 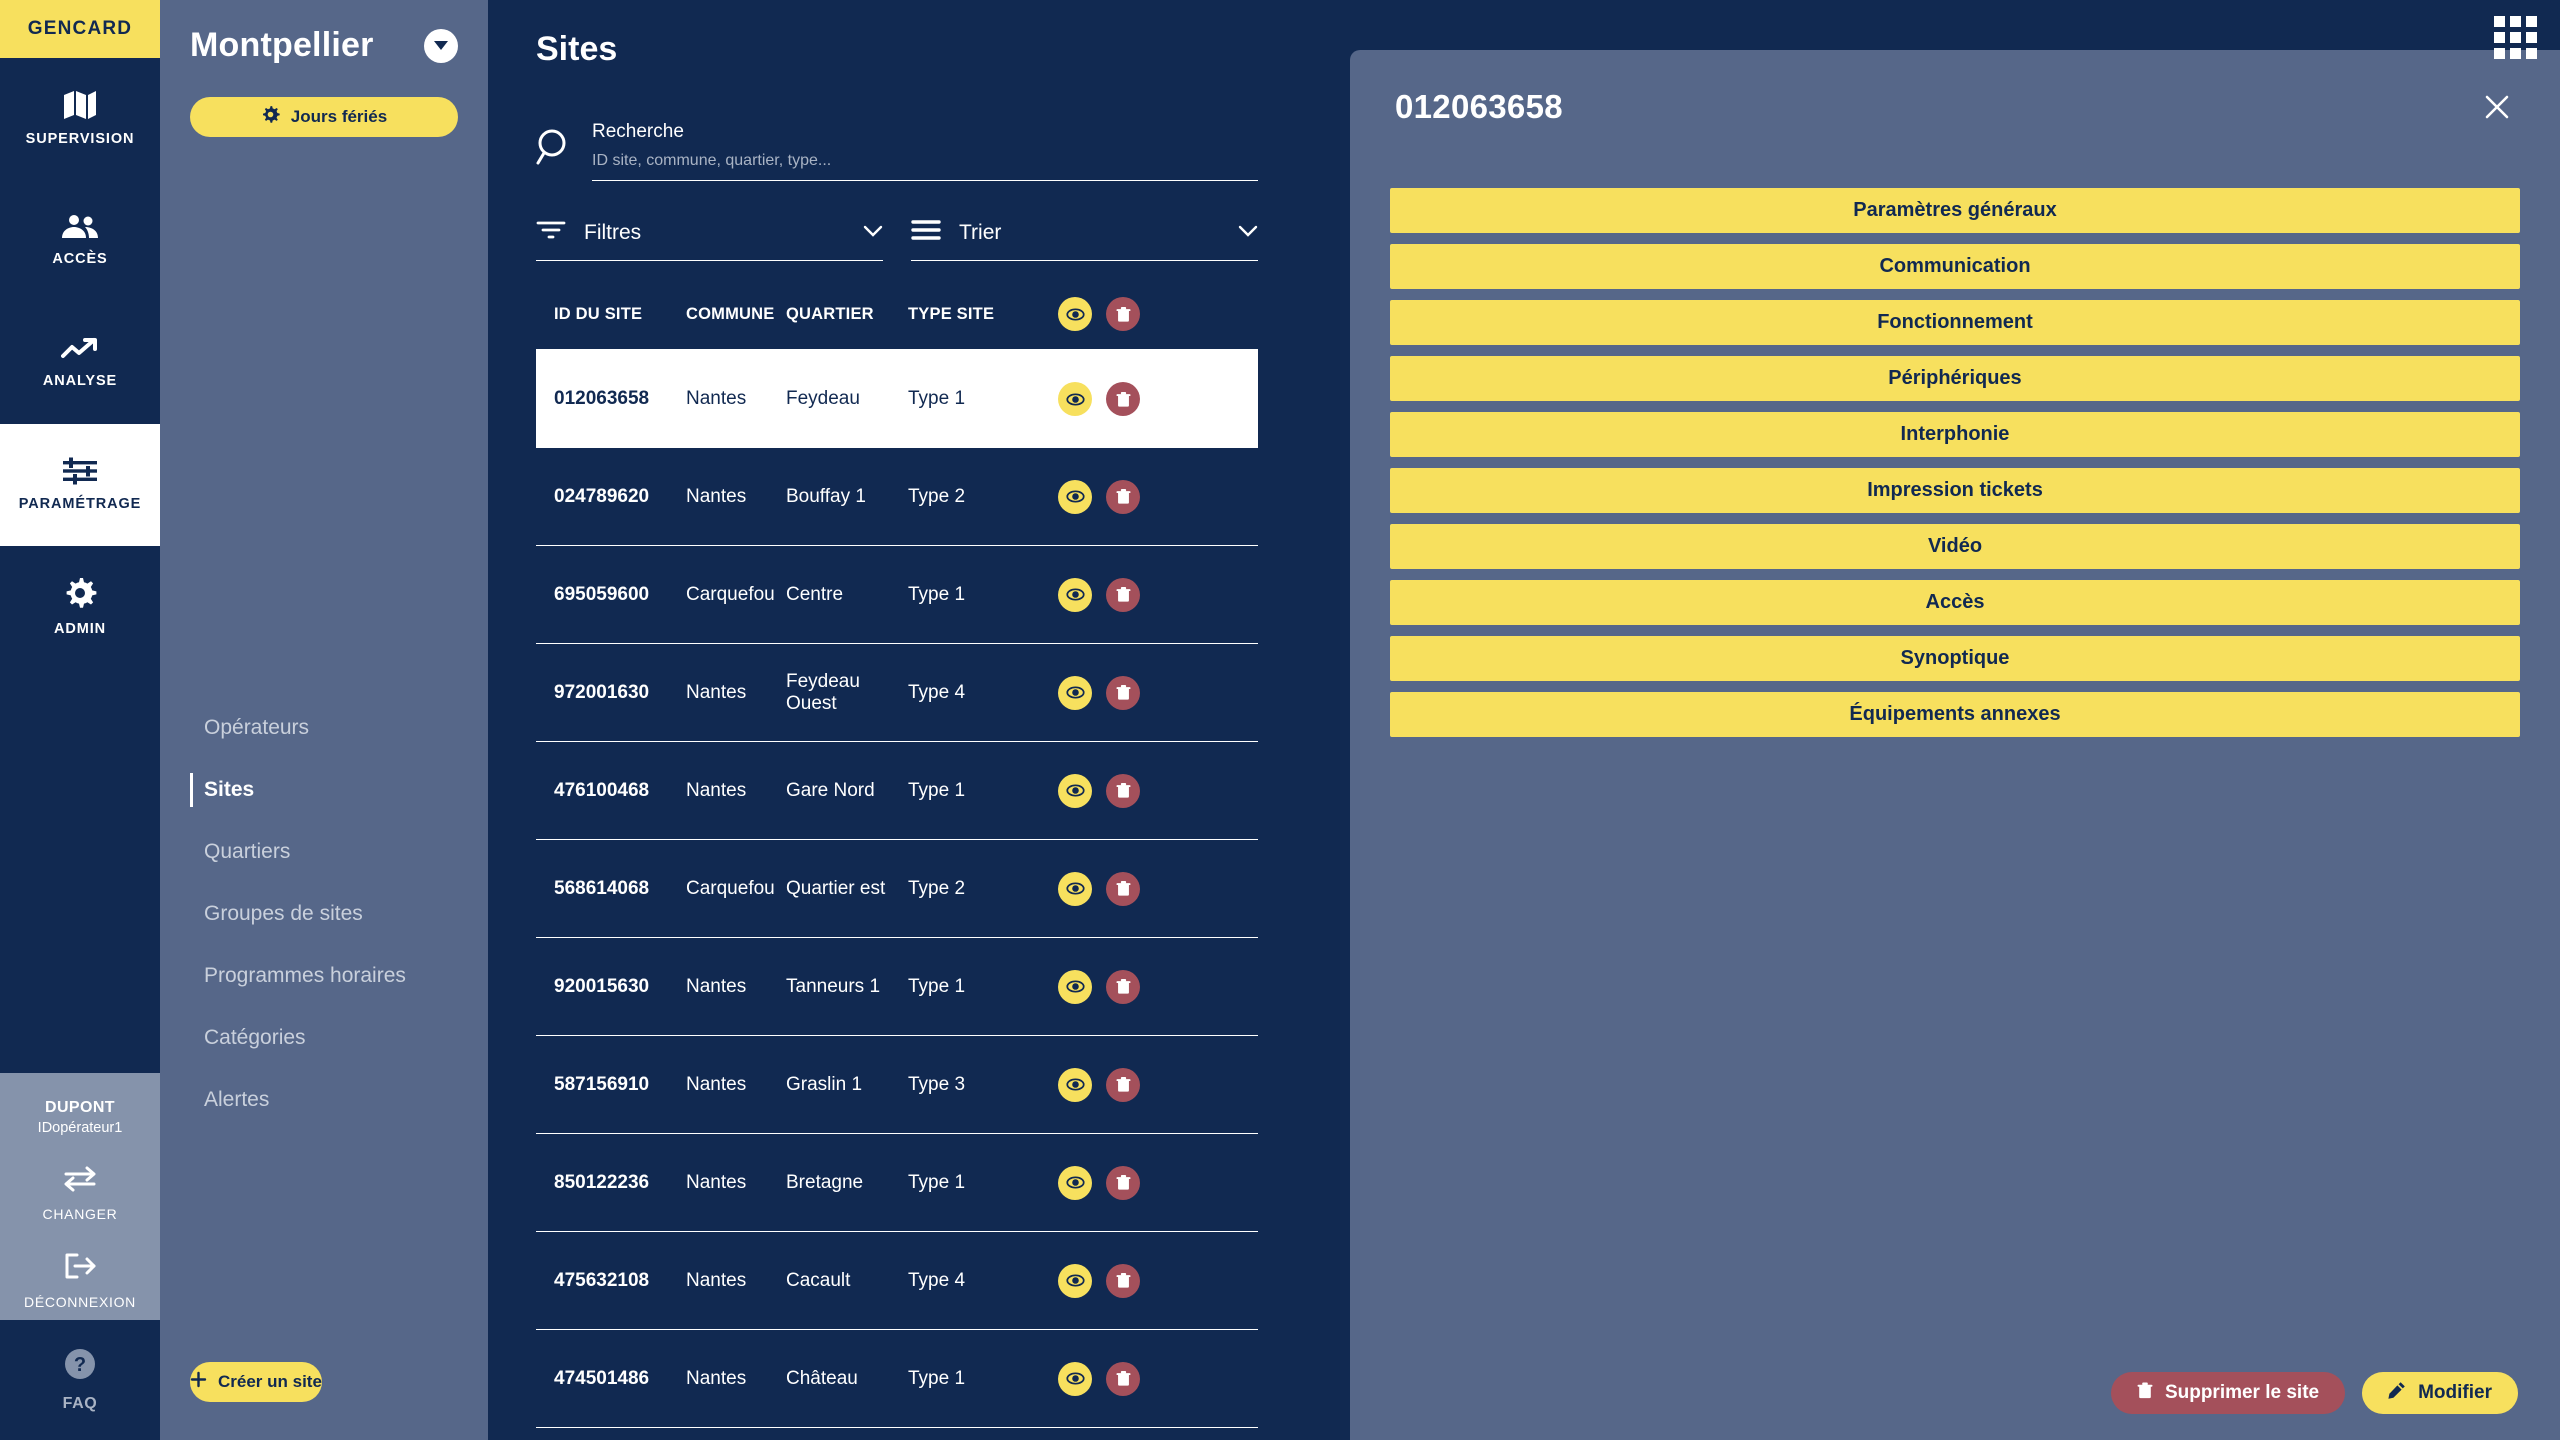 What do you see at coordinates (80, 119) in the screenshot?
I see `nav-item-supervision: SUPERVISION` at bounding box center [80, 119].